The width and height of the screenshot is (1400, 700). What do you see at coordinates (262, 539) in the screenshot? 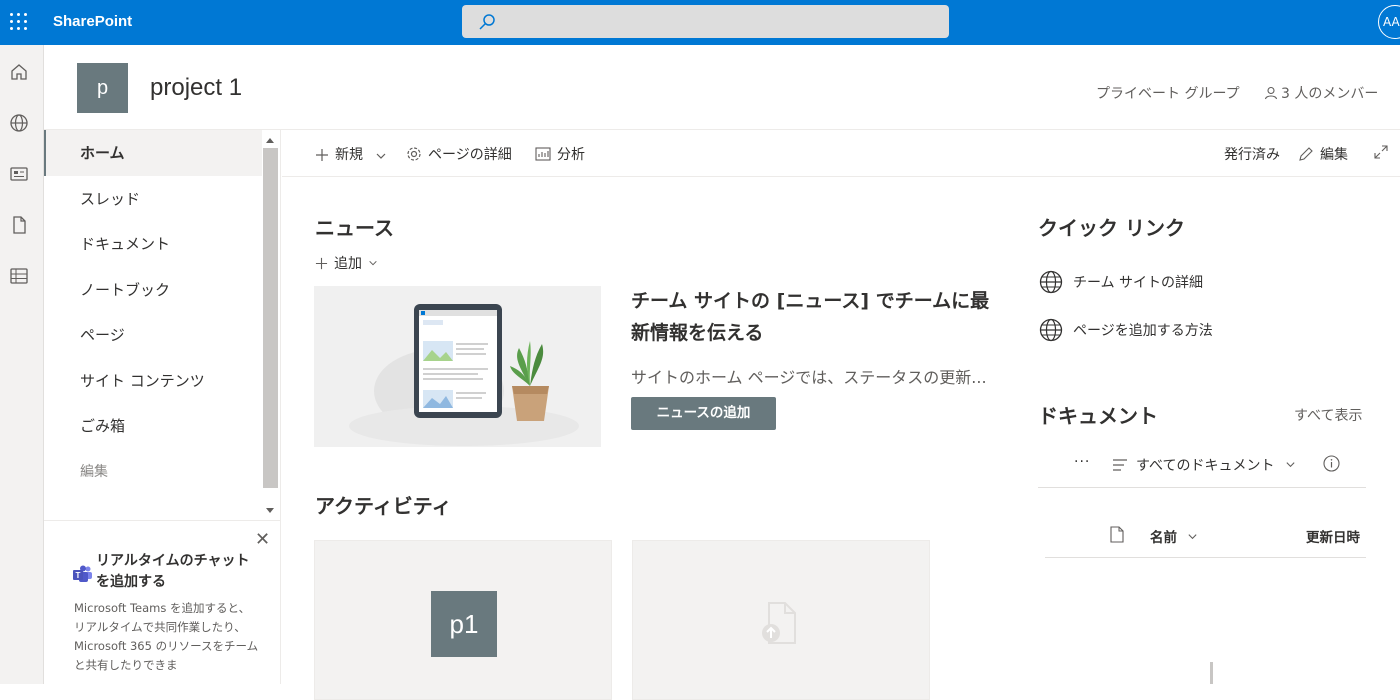
I see `close-icon: ✕` at bounding box center [262, 539].